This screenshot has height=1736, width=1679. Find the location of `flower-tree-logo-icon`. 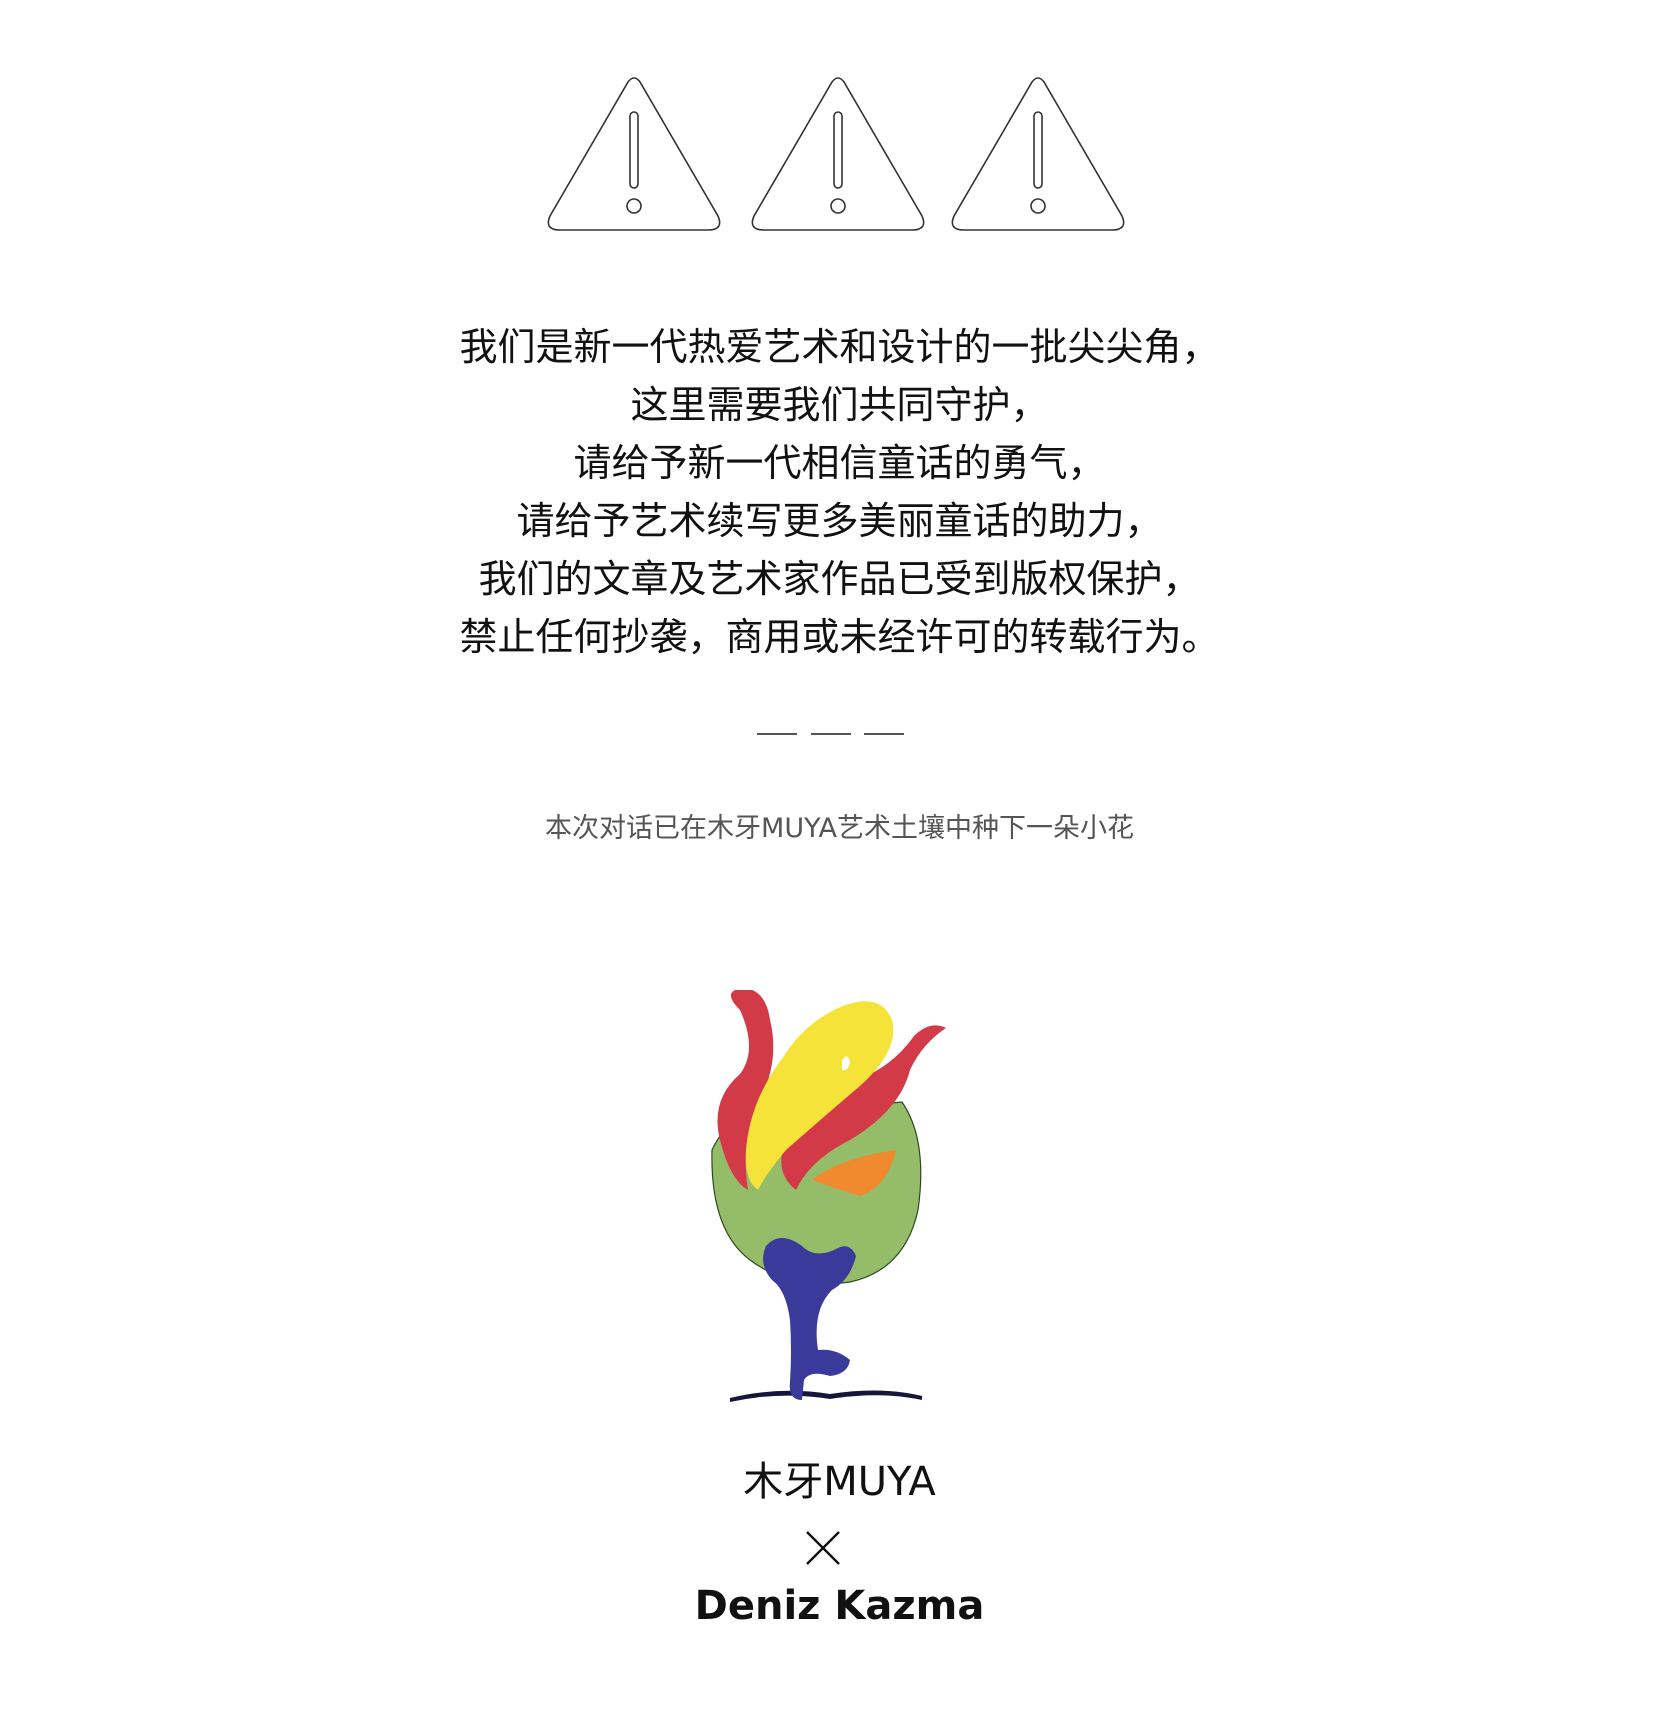

flower-tree-logo-icon is located at coordinates (828, 1196).